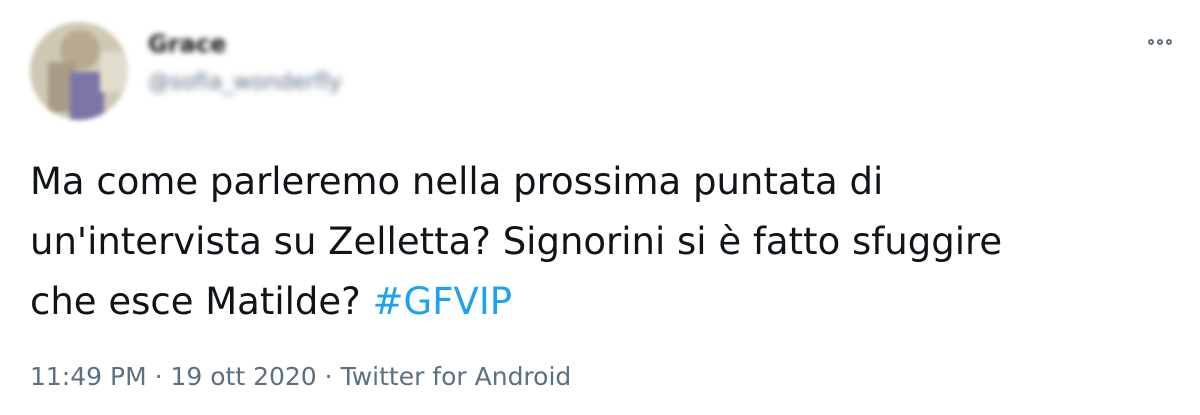  What do you see at coordinates (88, 376) in the screenshot?
I see `tweet-time-link: 11:49 PM` at bounding box center [88, 376].